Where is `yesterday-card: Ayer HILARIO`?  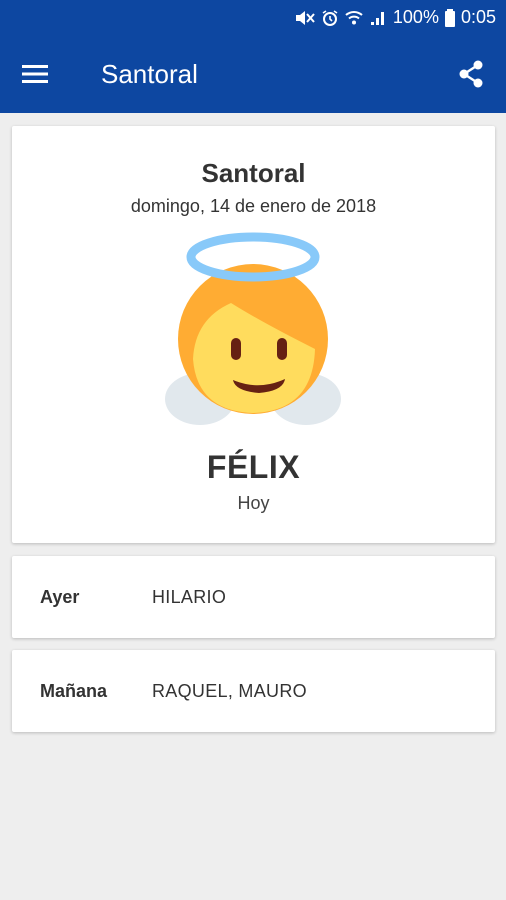
yesterday-card: Ayer HILARIO is located at coordinates (253, 597).